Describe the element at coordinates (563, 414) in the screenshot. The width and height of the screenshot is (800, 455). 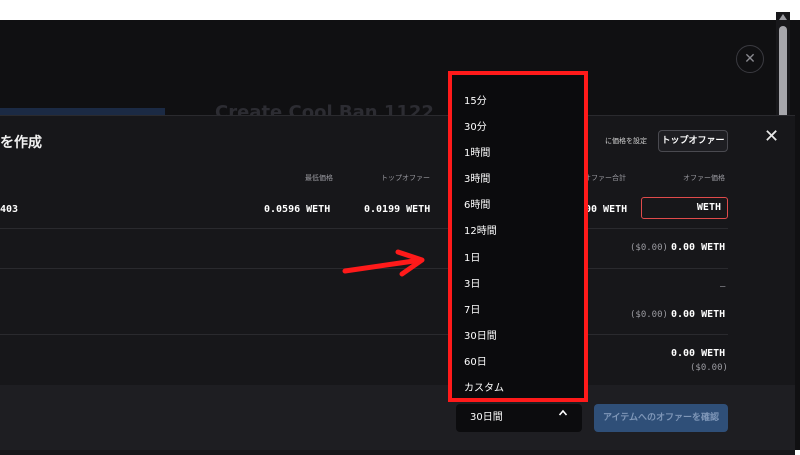
I see `chevron-up-icon` at that location.